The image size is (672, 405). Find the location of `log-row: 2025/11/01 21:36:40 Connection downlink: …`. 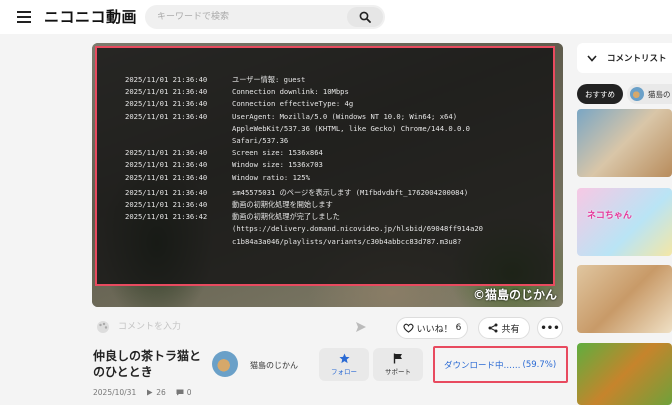

log-row: 2025/11/01 21:36:40 Connection downlink: … is located at coordinates (328, 92).